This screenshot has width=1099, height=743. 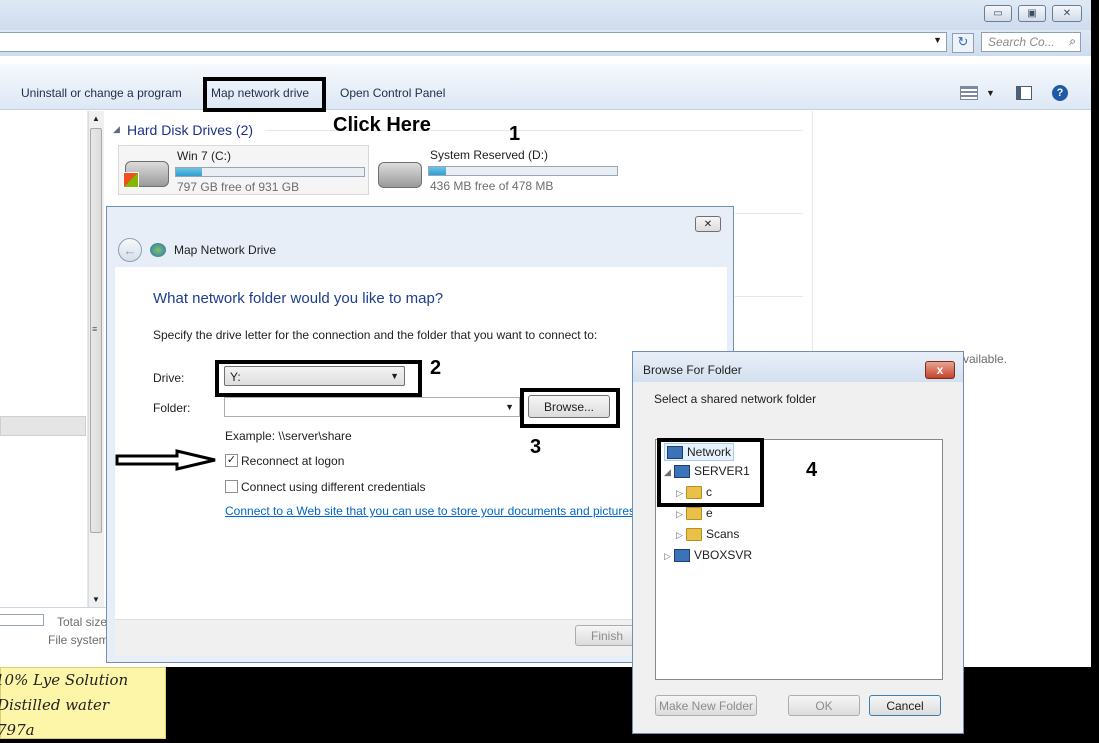 What do you see at coordinates (189, 172) in the screenshot?
I see `drive-c-usage-fill` at bounding box center [189, 172].